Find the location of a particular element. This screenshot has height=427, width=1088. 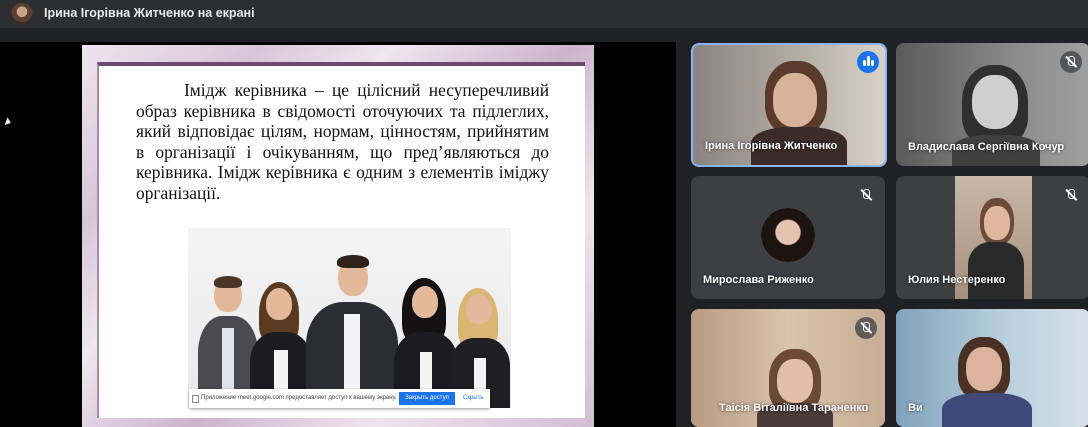

participant-name: Ірина Ігорівна Житченко is located at coordinates (771, 146).